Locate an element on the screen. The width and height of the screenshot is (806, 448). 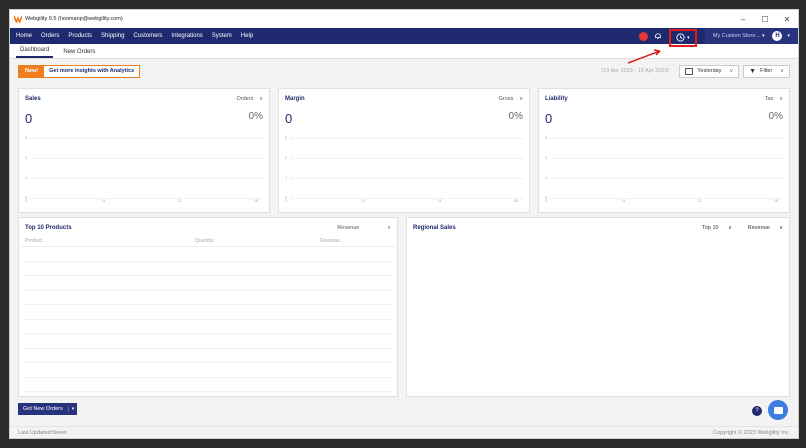
column-header: Quantity is located at coordinates (257, 241).